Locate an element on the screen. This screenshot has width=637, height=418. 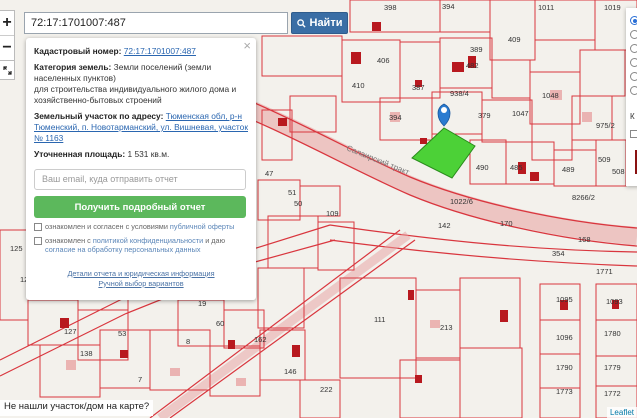
svg-text: 1772 is located at coordinates (612, 393).